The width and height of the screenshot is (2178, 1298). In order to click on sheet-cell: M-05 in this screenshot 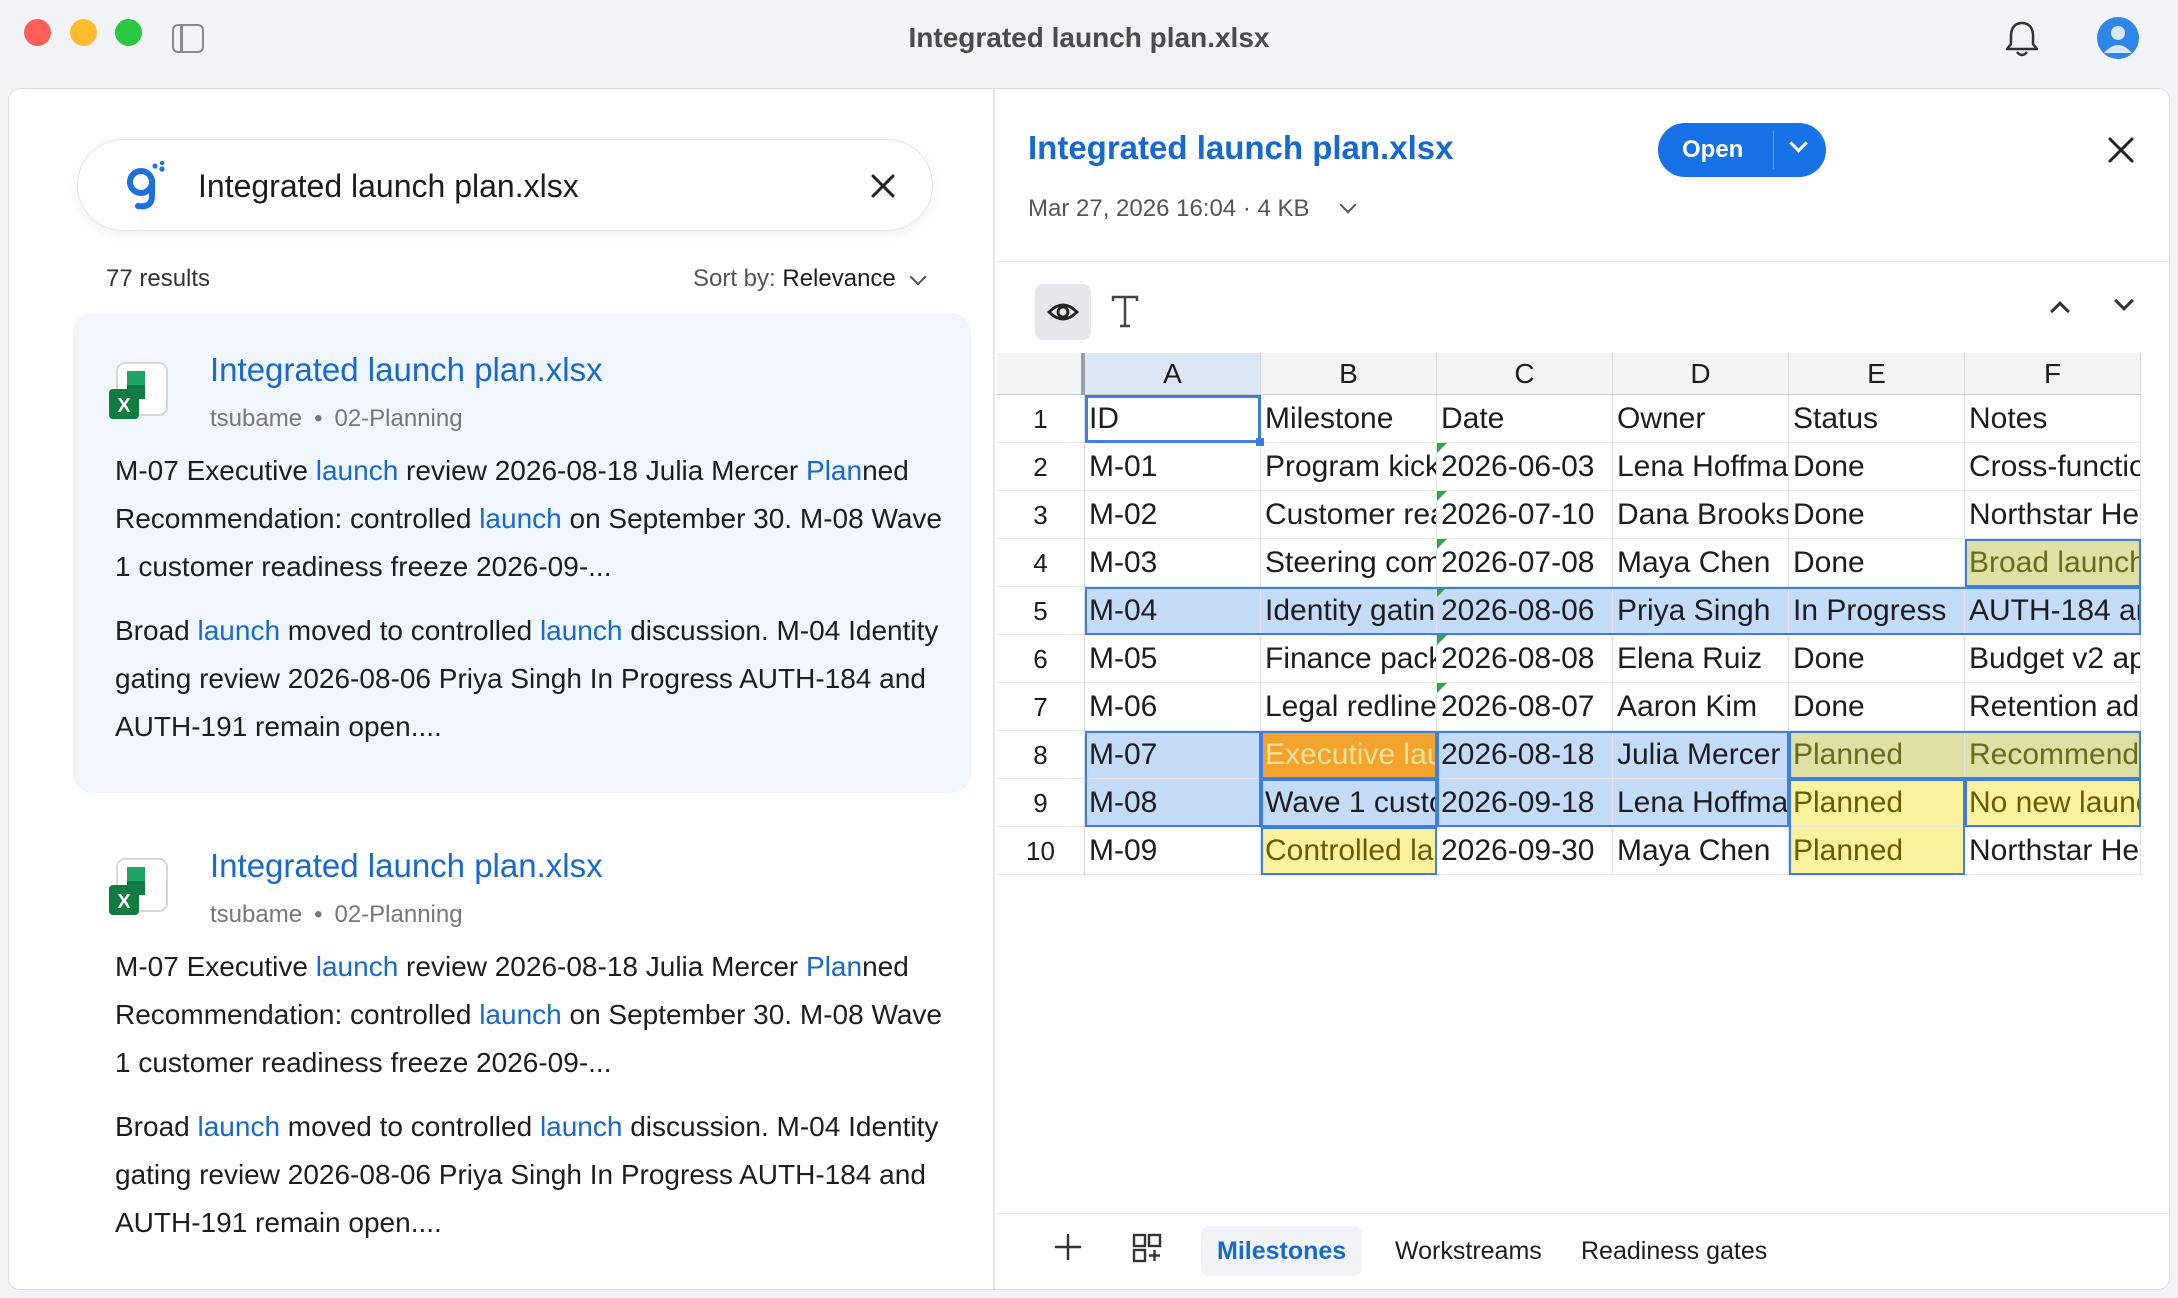, I will do `click(1173, 659)`.